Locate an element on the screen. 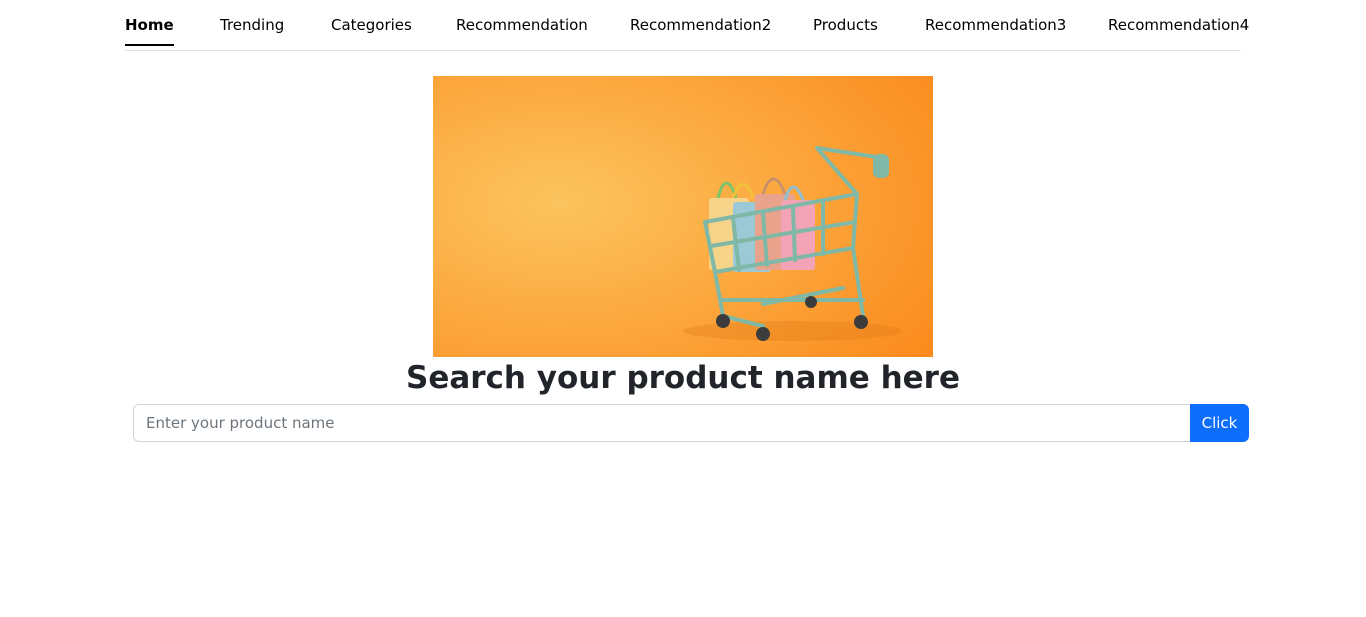  nav-trending: Trending is located at coordinates (252, 30).